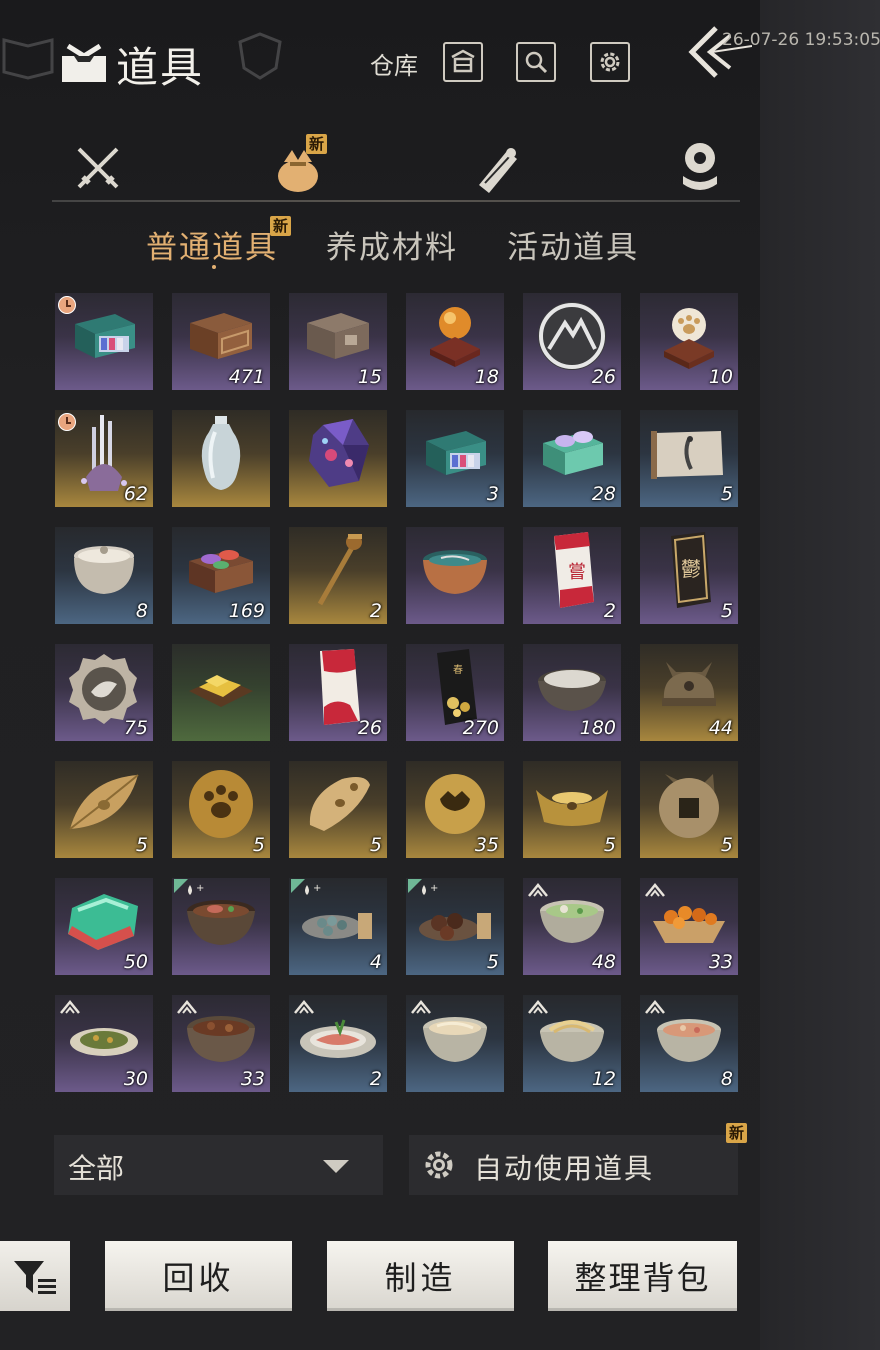  What do you see at coordinates (492, 494) in the screenshot?
I see `item-count: 3` at bounding box center [492, 494].